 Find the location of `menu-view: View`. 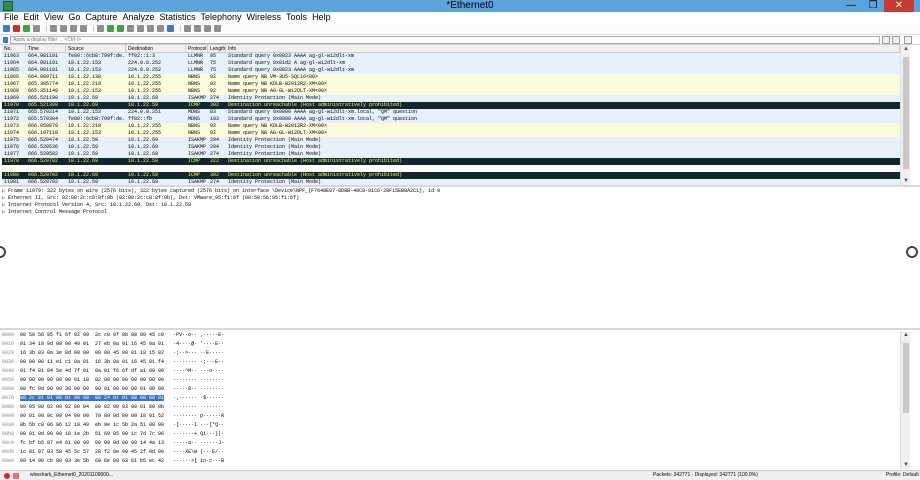

menu-view: View is located at coordinates (52, 17).